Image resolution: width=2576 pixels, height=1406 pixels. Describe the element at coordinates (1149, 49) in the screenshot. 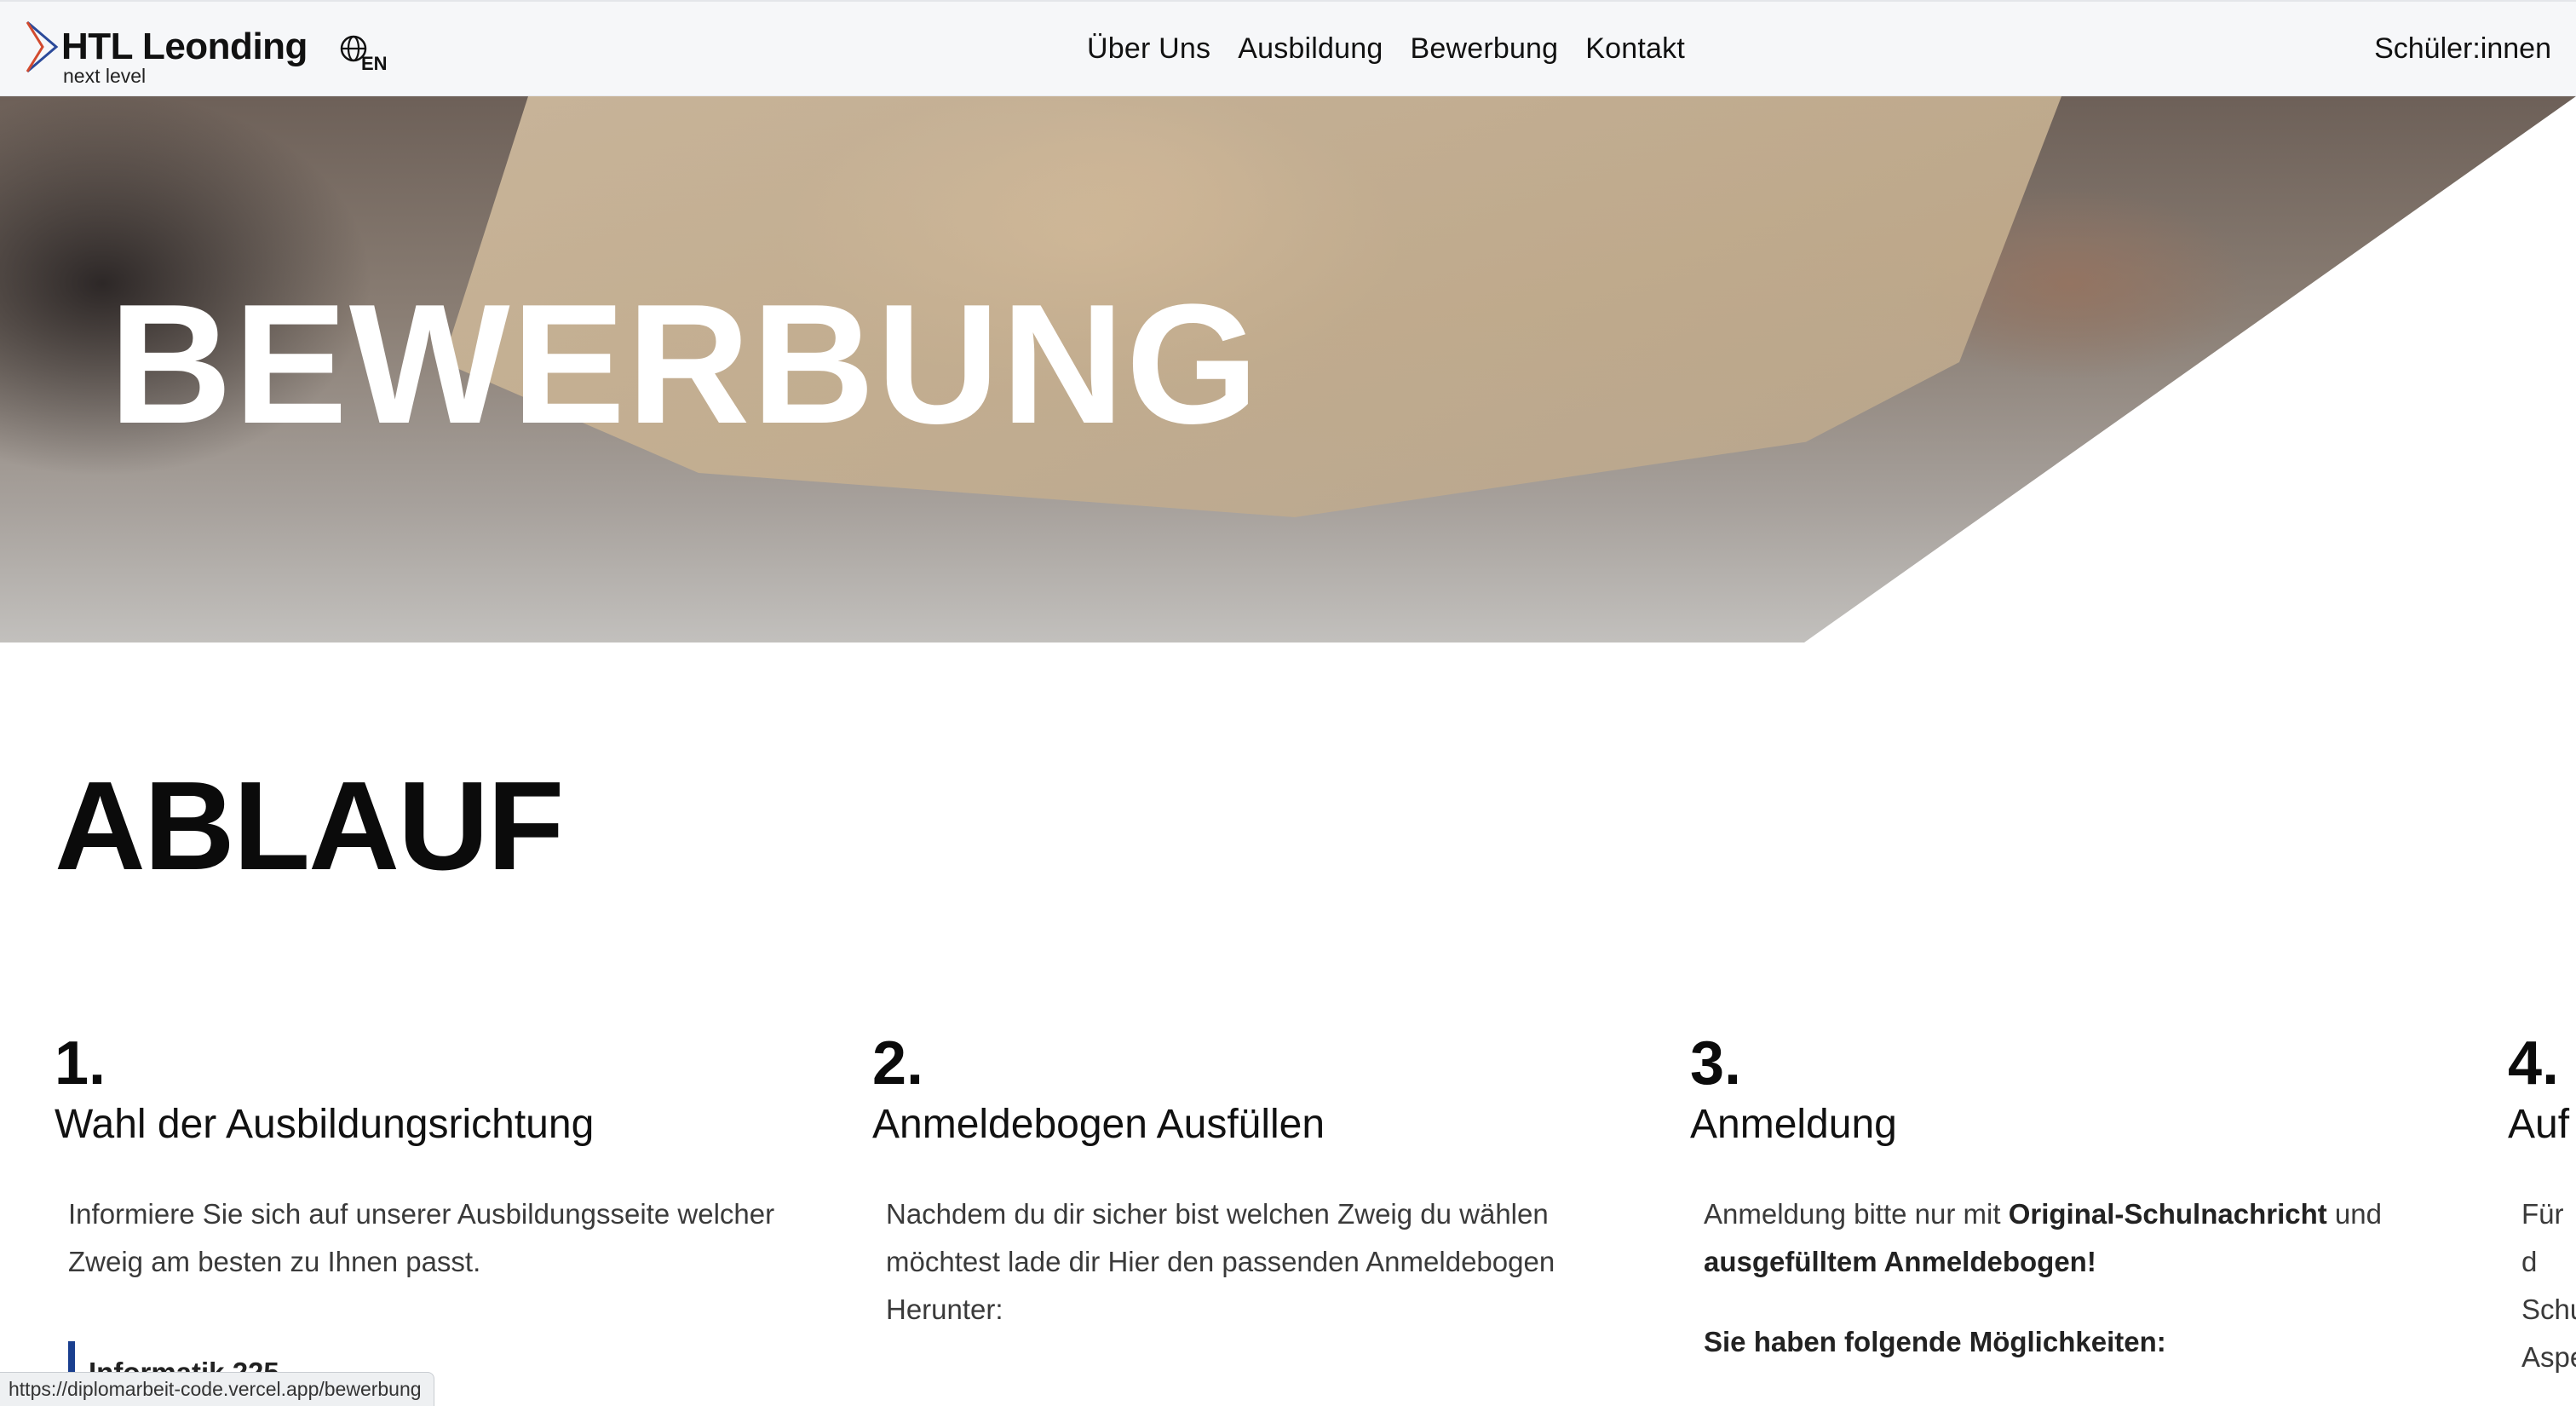

I see `menu-item-ueber-uns: Über Uns` at that location.